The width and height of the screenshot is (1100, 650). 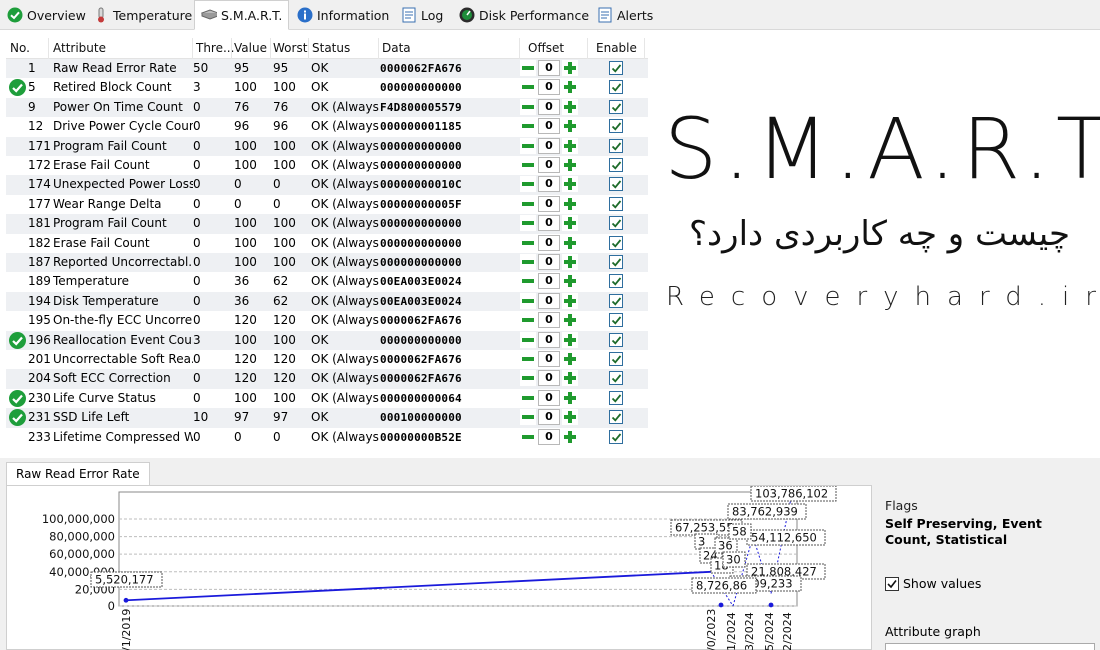 I want to click on tab-disk-performance: Disk Performance, so click(x=524, y=15).